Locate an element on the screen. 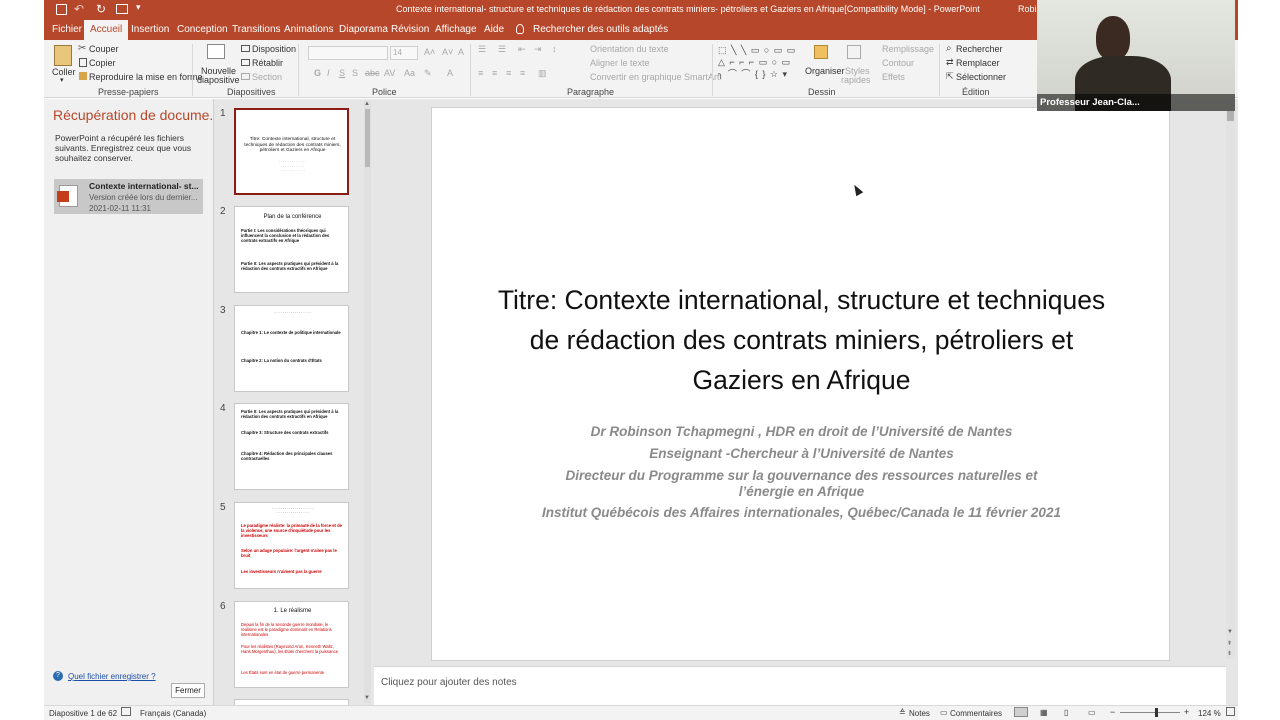 This screenshot has height=720, width=1280. zoom-level: 124 % is located at coordinates (1209, 713).